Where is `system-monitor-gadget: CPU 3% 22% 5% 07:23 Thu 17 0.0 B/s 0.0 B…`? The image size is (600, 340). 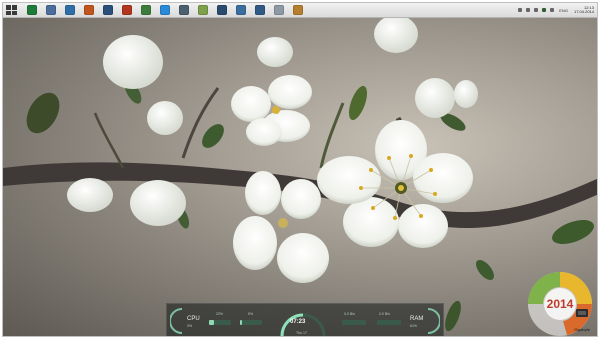
system-monitor-gadget: CPU 3% 22% 5% 07:23 Thu 17 0.0 B/s 0.0 B… is located at coordinates (305, 319).